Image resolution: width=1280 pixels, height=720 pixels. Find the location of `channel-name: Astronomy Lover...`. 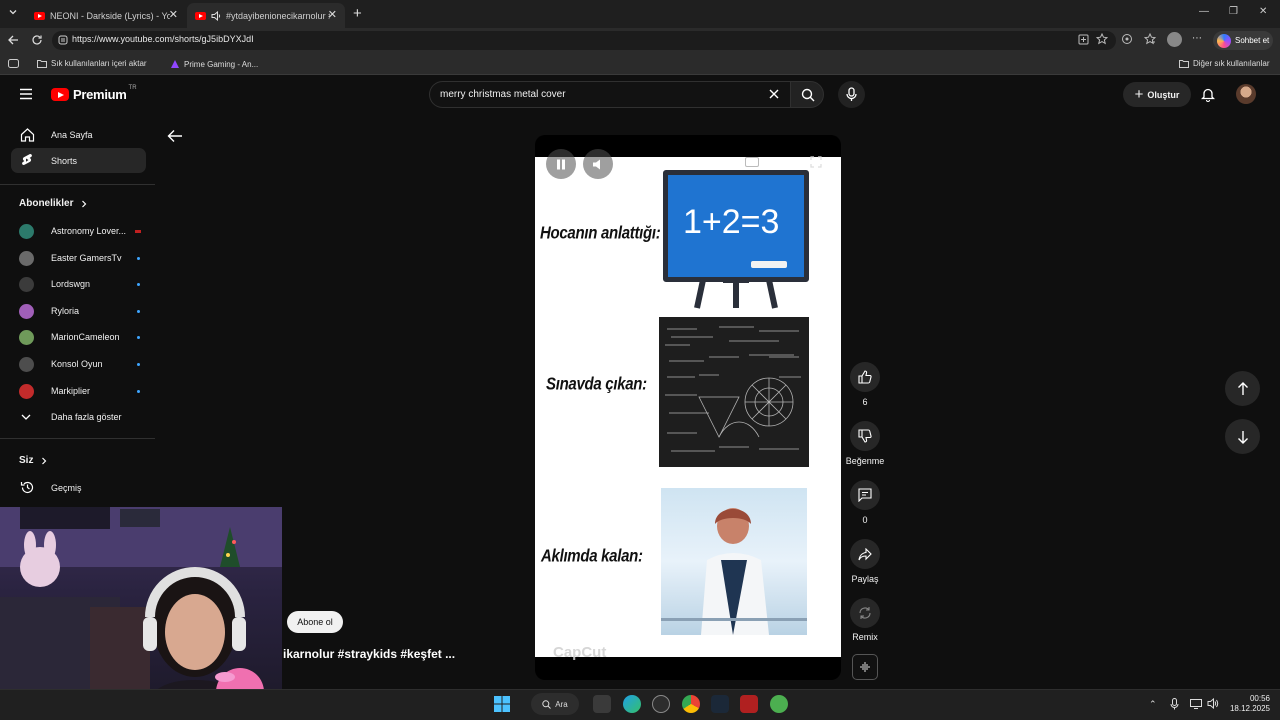

channel-name: Astronomy Lover... is located at coordinates (89, 231).